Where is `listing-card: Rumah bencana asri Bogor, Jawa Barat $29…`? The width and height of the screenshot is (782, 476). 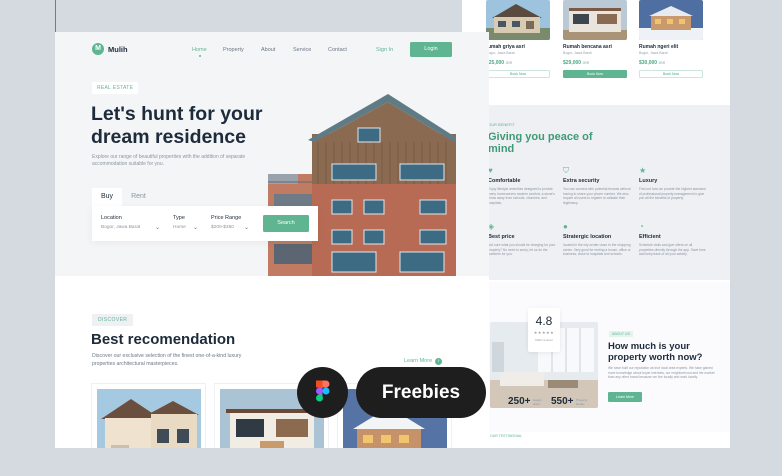
listing-card: Rumah bencana asri Bogor, Jawa Barat $29… is located at coordinates (595, 41).